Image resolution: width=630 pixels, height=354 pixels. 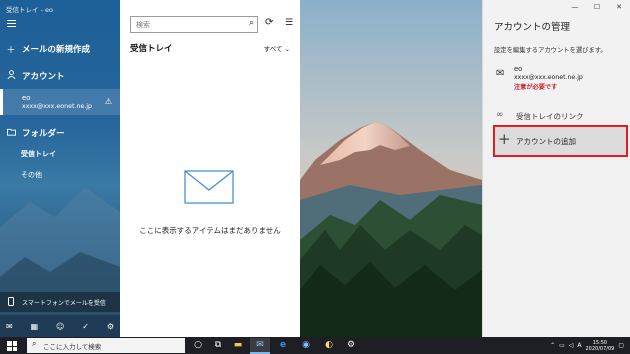 I want to click on people-icon: ☺, so click(x=60, y=326).